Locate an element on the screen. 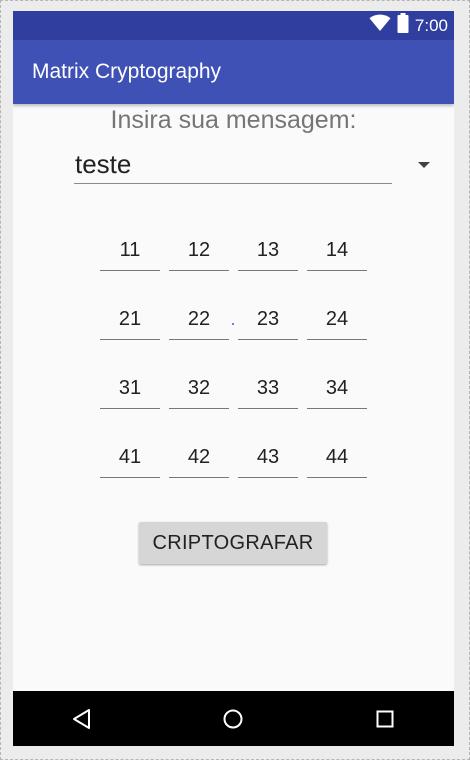 This screenshot has height=760, width=470. status-icons: 7:00 is located at coordinates (408, 25).